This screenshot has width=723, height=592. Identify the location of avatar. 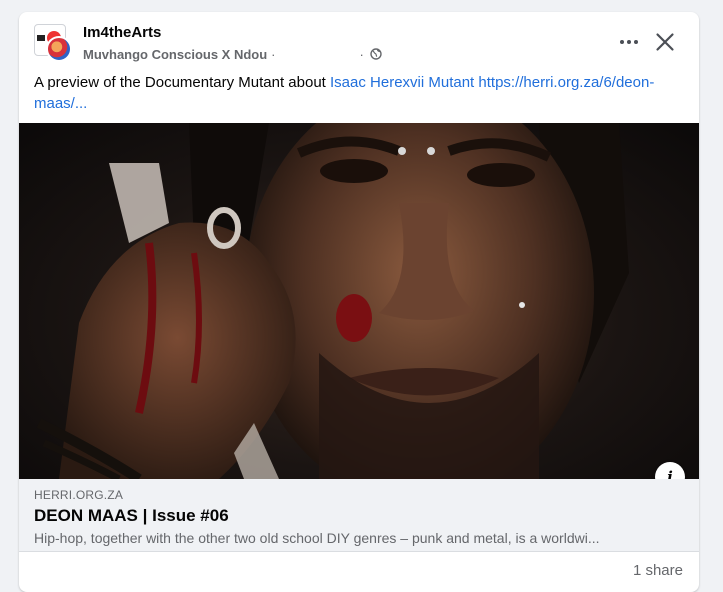
(53, 43).